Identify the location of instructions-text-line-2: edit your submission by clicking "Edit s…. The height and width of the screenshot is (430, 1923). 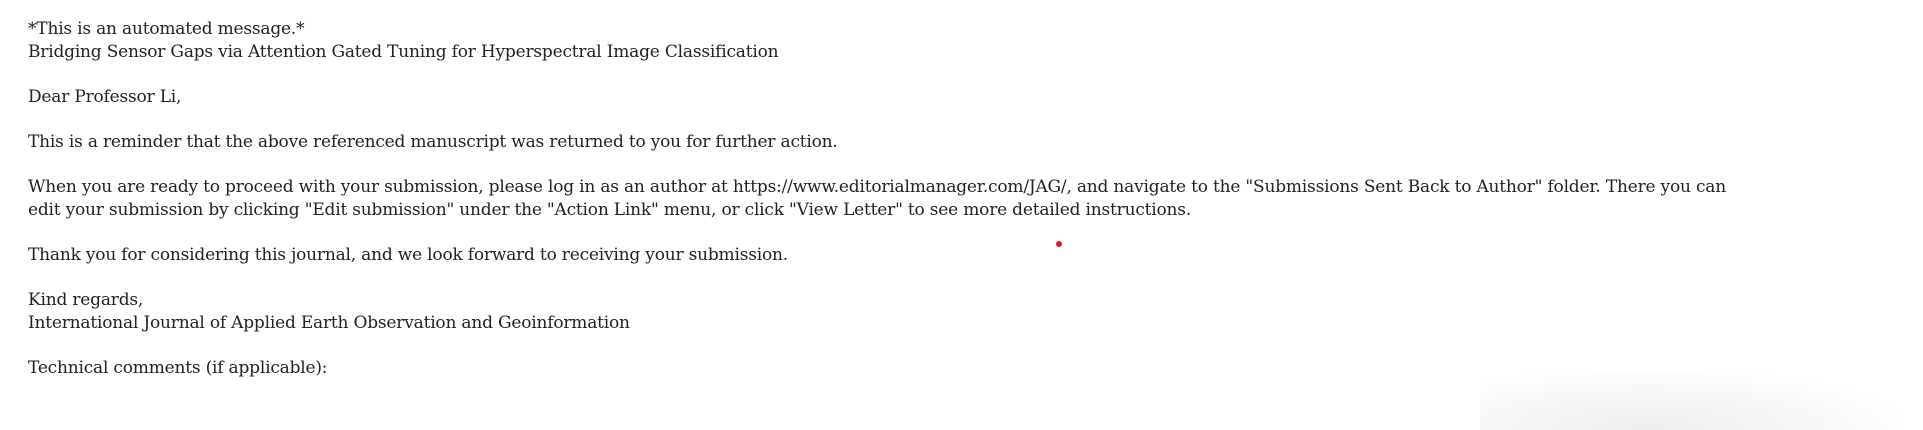
(610, 210).